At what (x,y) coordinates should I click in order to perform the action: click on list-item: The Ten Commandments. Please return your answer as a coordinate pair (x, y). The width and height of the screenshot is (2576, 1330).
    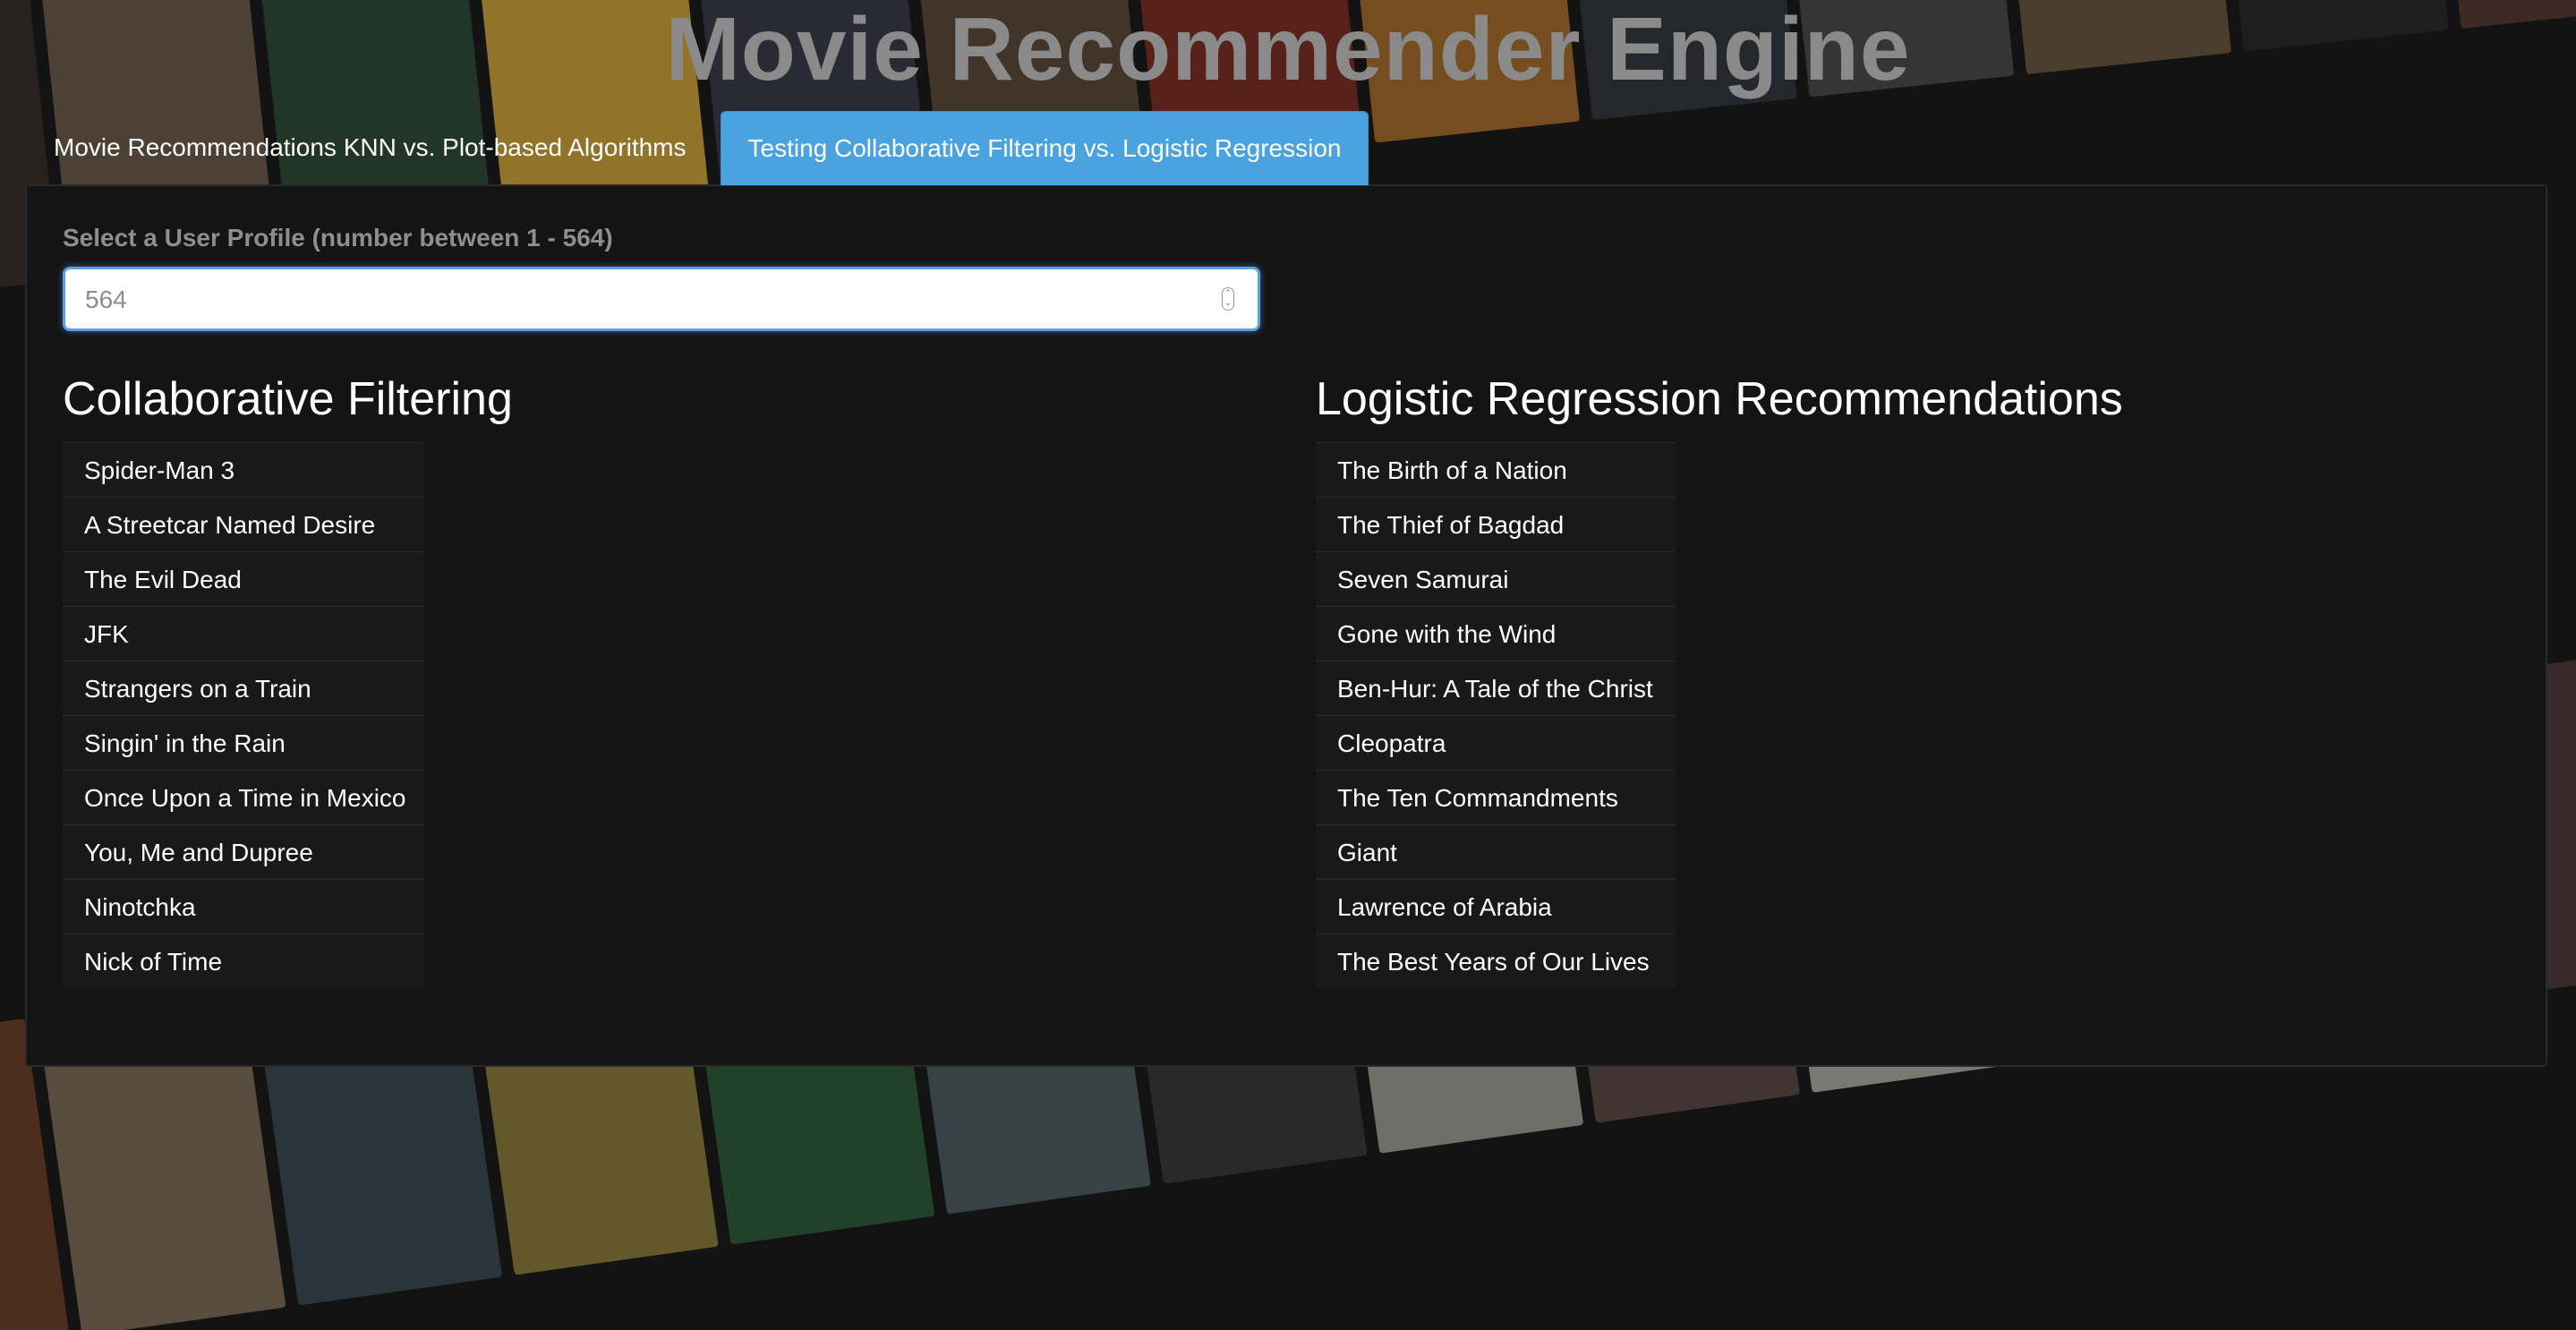
    Looking at the image, I should click on (1496, 797).